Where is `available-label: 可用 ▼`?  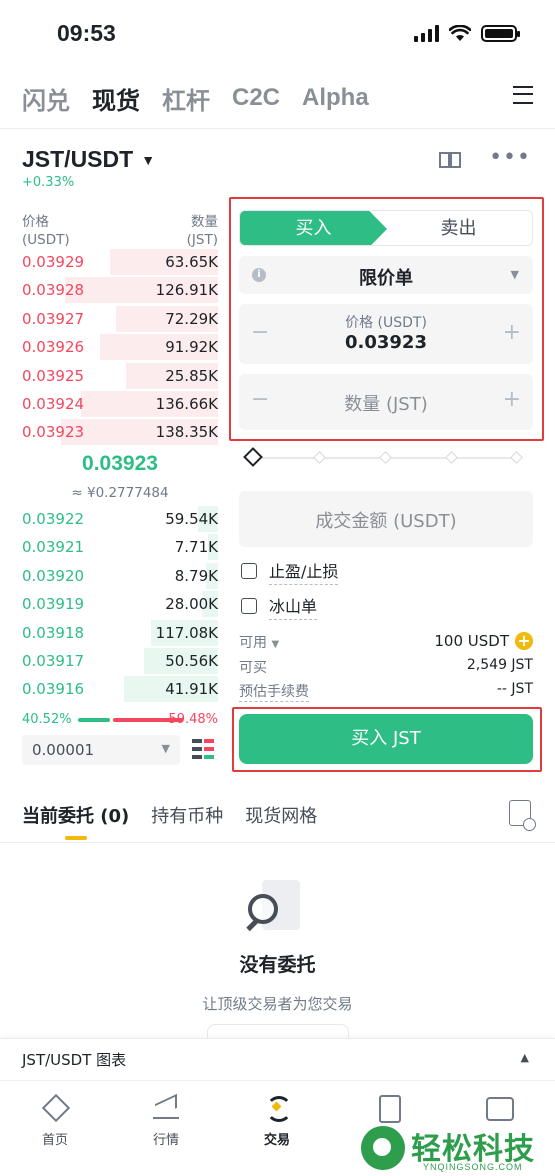
available-label: 可用 ▼ is located at coordinates (259, 642).